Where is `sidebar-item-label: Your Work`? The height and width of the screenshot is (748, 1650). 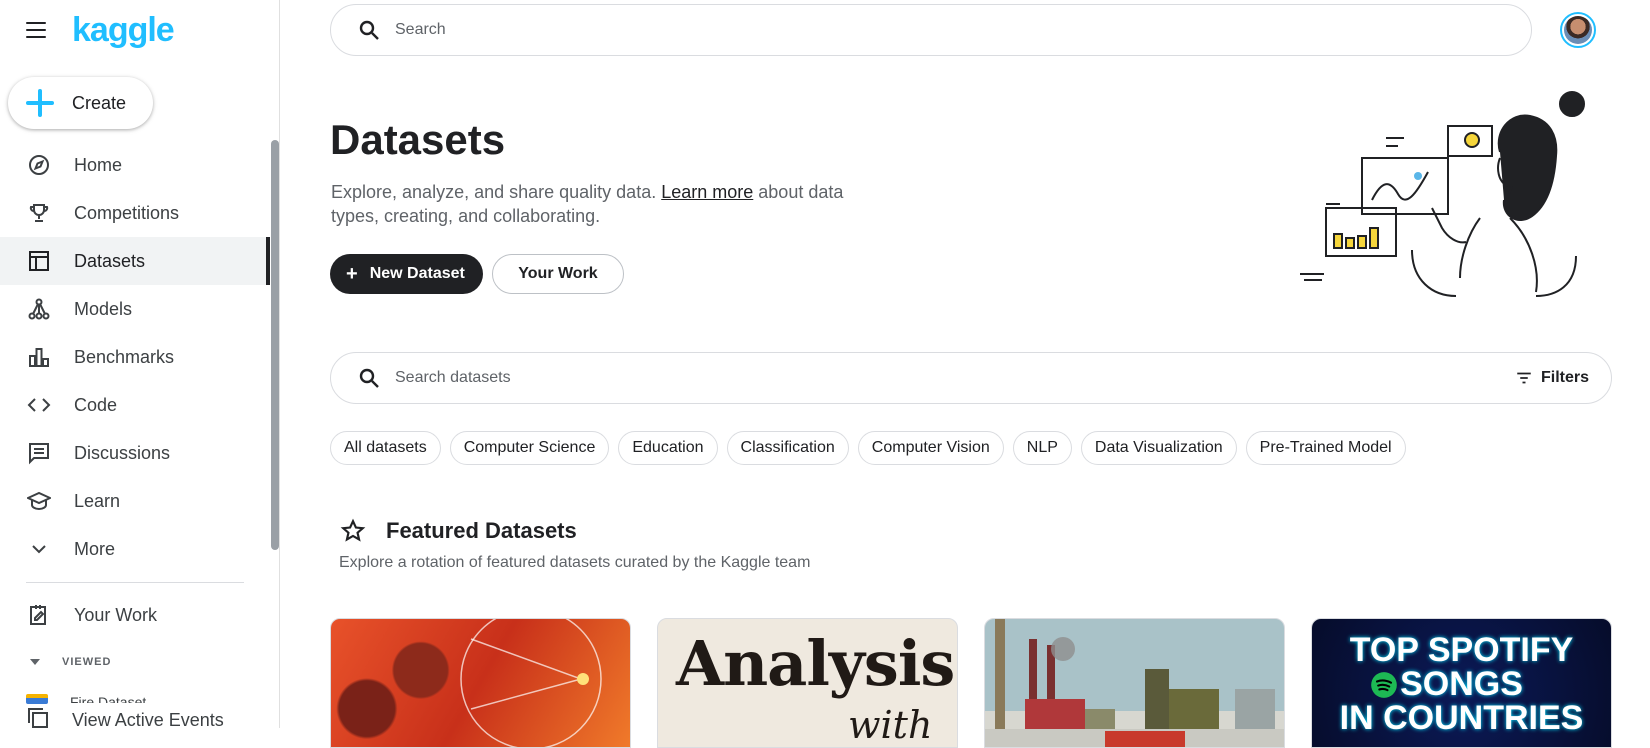
sidebar-item-label: Your Work is located at coordinates (116, 614).